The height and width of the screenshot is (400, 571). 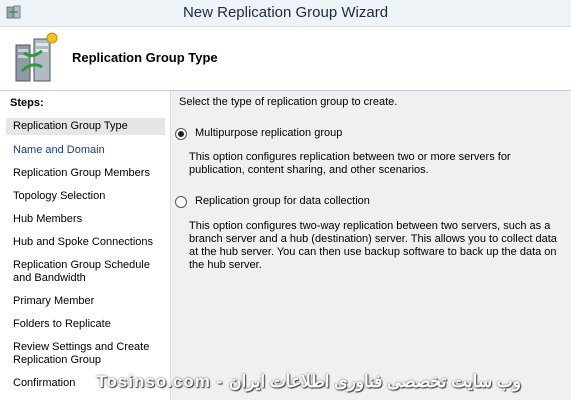 I want to click on multipurpose-label: Multipurpose replication group, so click(x=268, y=133).